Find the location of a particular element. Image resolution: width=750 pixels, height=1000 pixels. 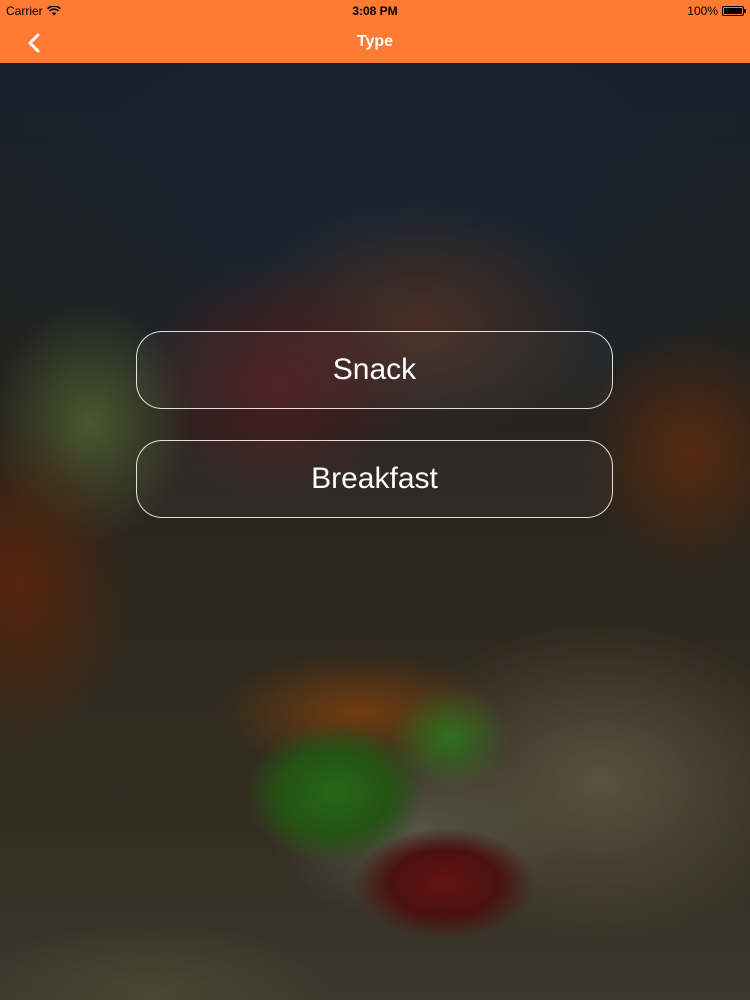

battery-icon is located at coordinates (734, 11).